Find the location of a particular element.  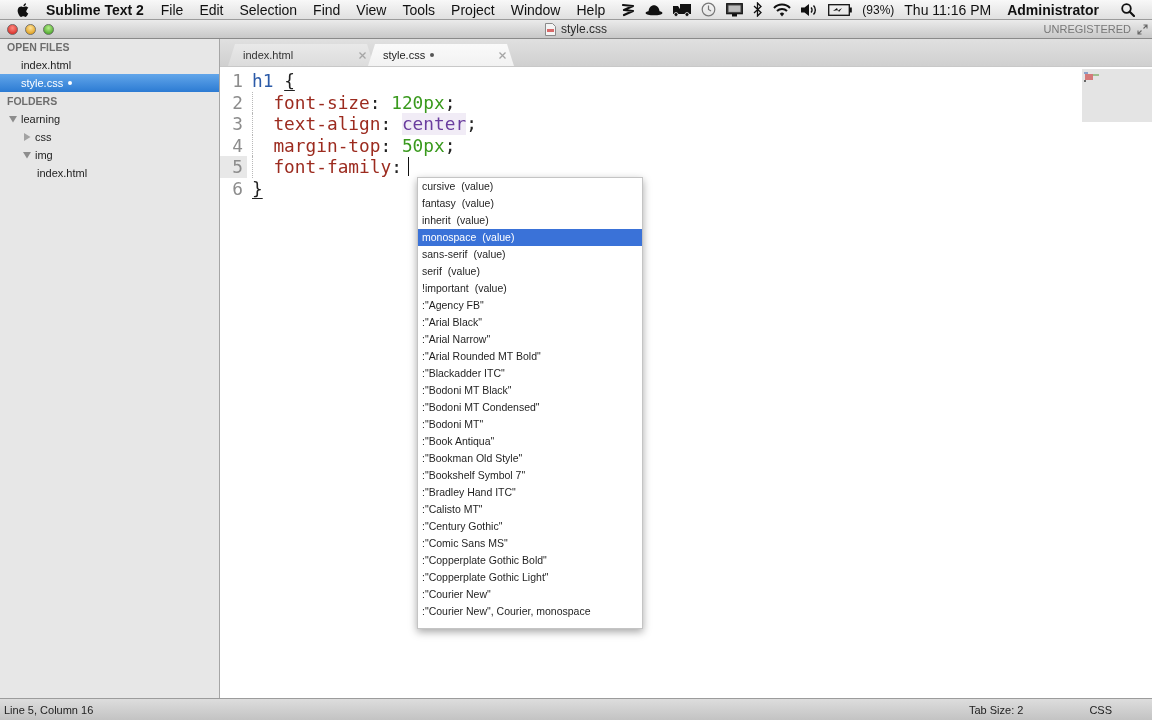

open-file-item: index.html is located at coordinates (109, 65).